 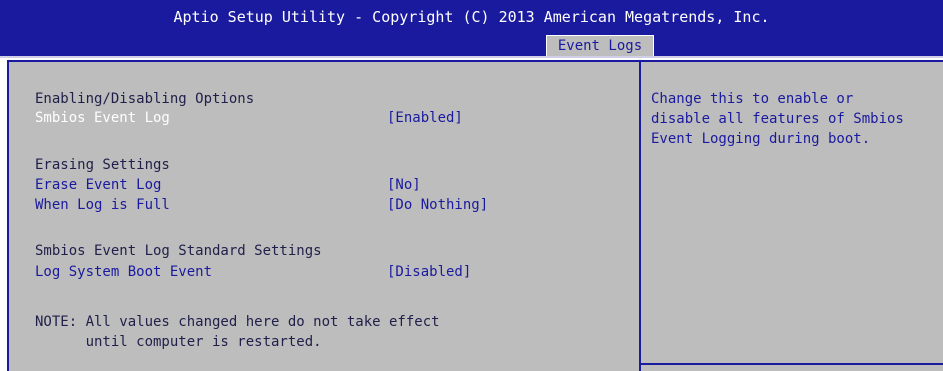 What do you see at coordinates (752, 99) in the screenshot?
I see `help-line-1: Change this to enable or` at bounding box center [752, 99].